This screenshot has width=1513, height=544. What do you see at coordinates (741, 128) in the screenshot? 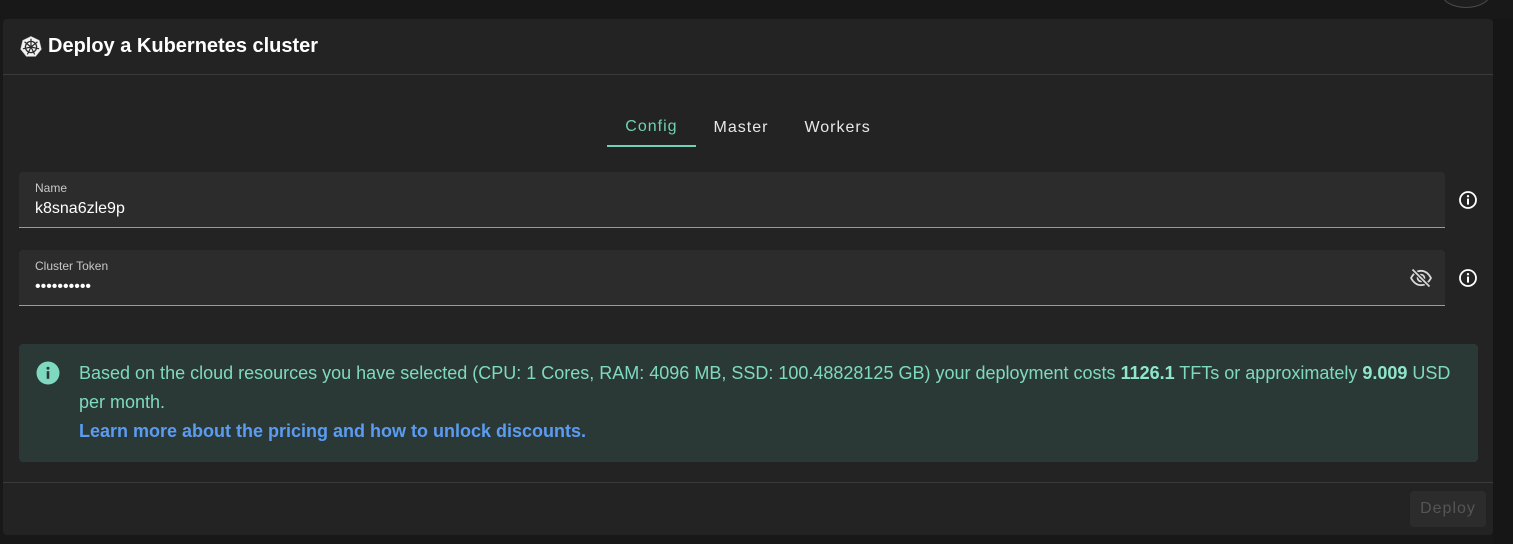
I see `tab-master: Master` at bounding box center [741, 128].